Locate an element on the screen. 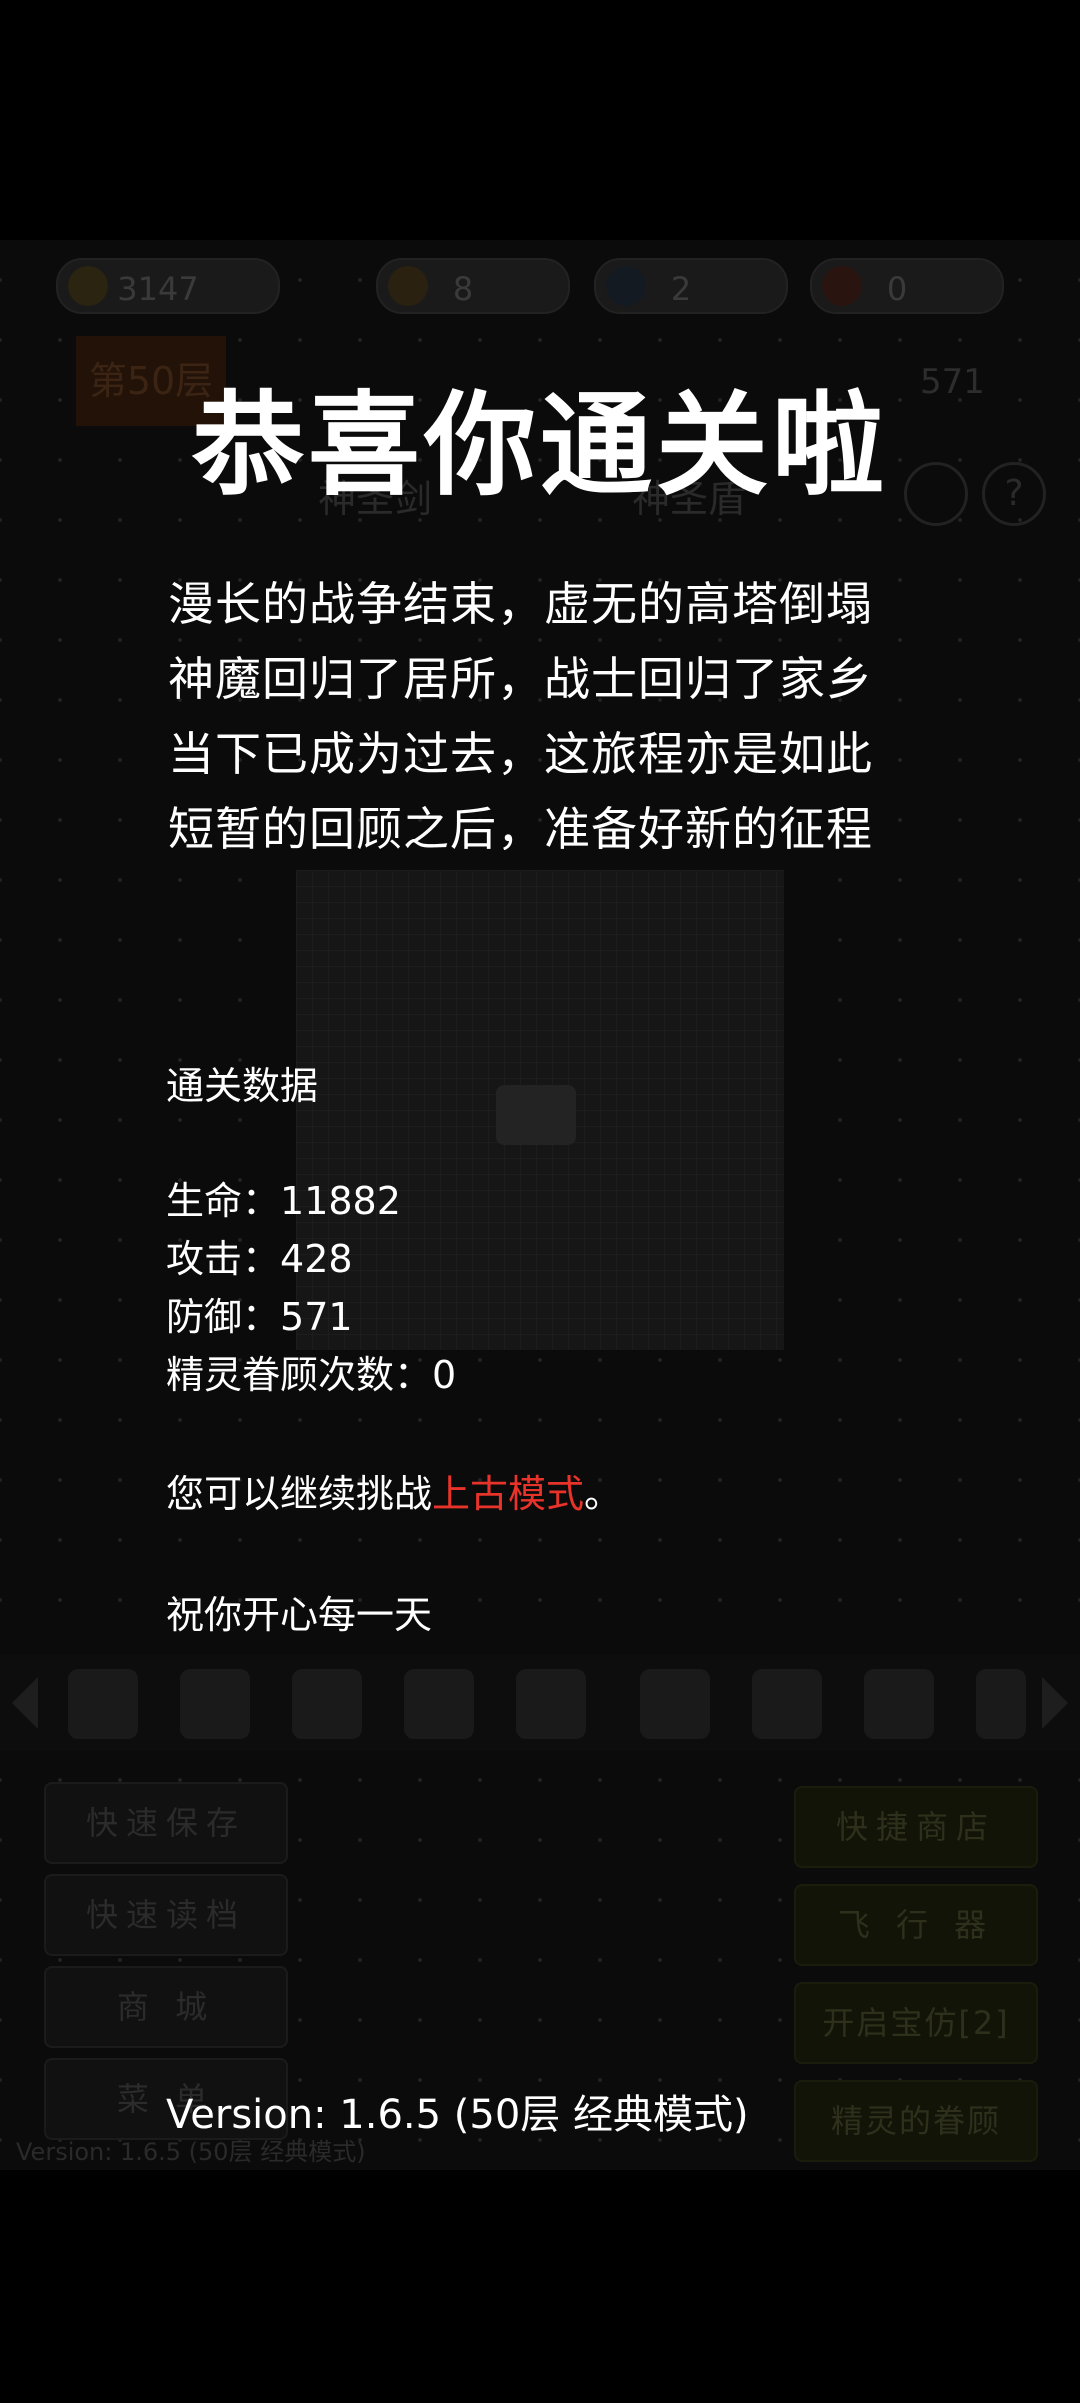  stats-heading: 通关数据 is located at coordinates (242, 1086).